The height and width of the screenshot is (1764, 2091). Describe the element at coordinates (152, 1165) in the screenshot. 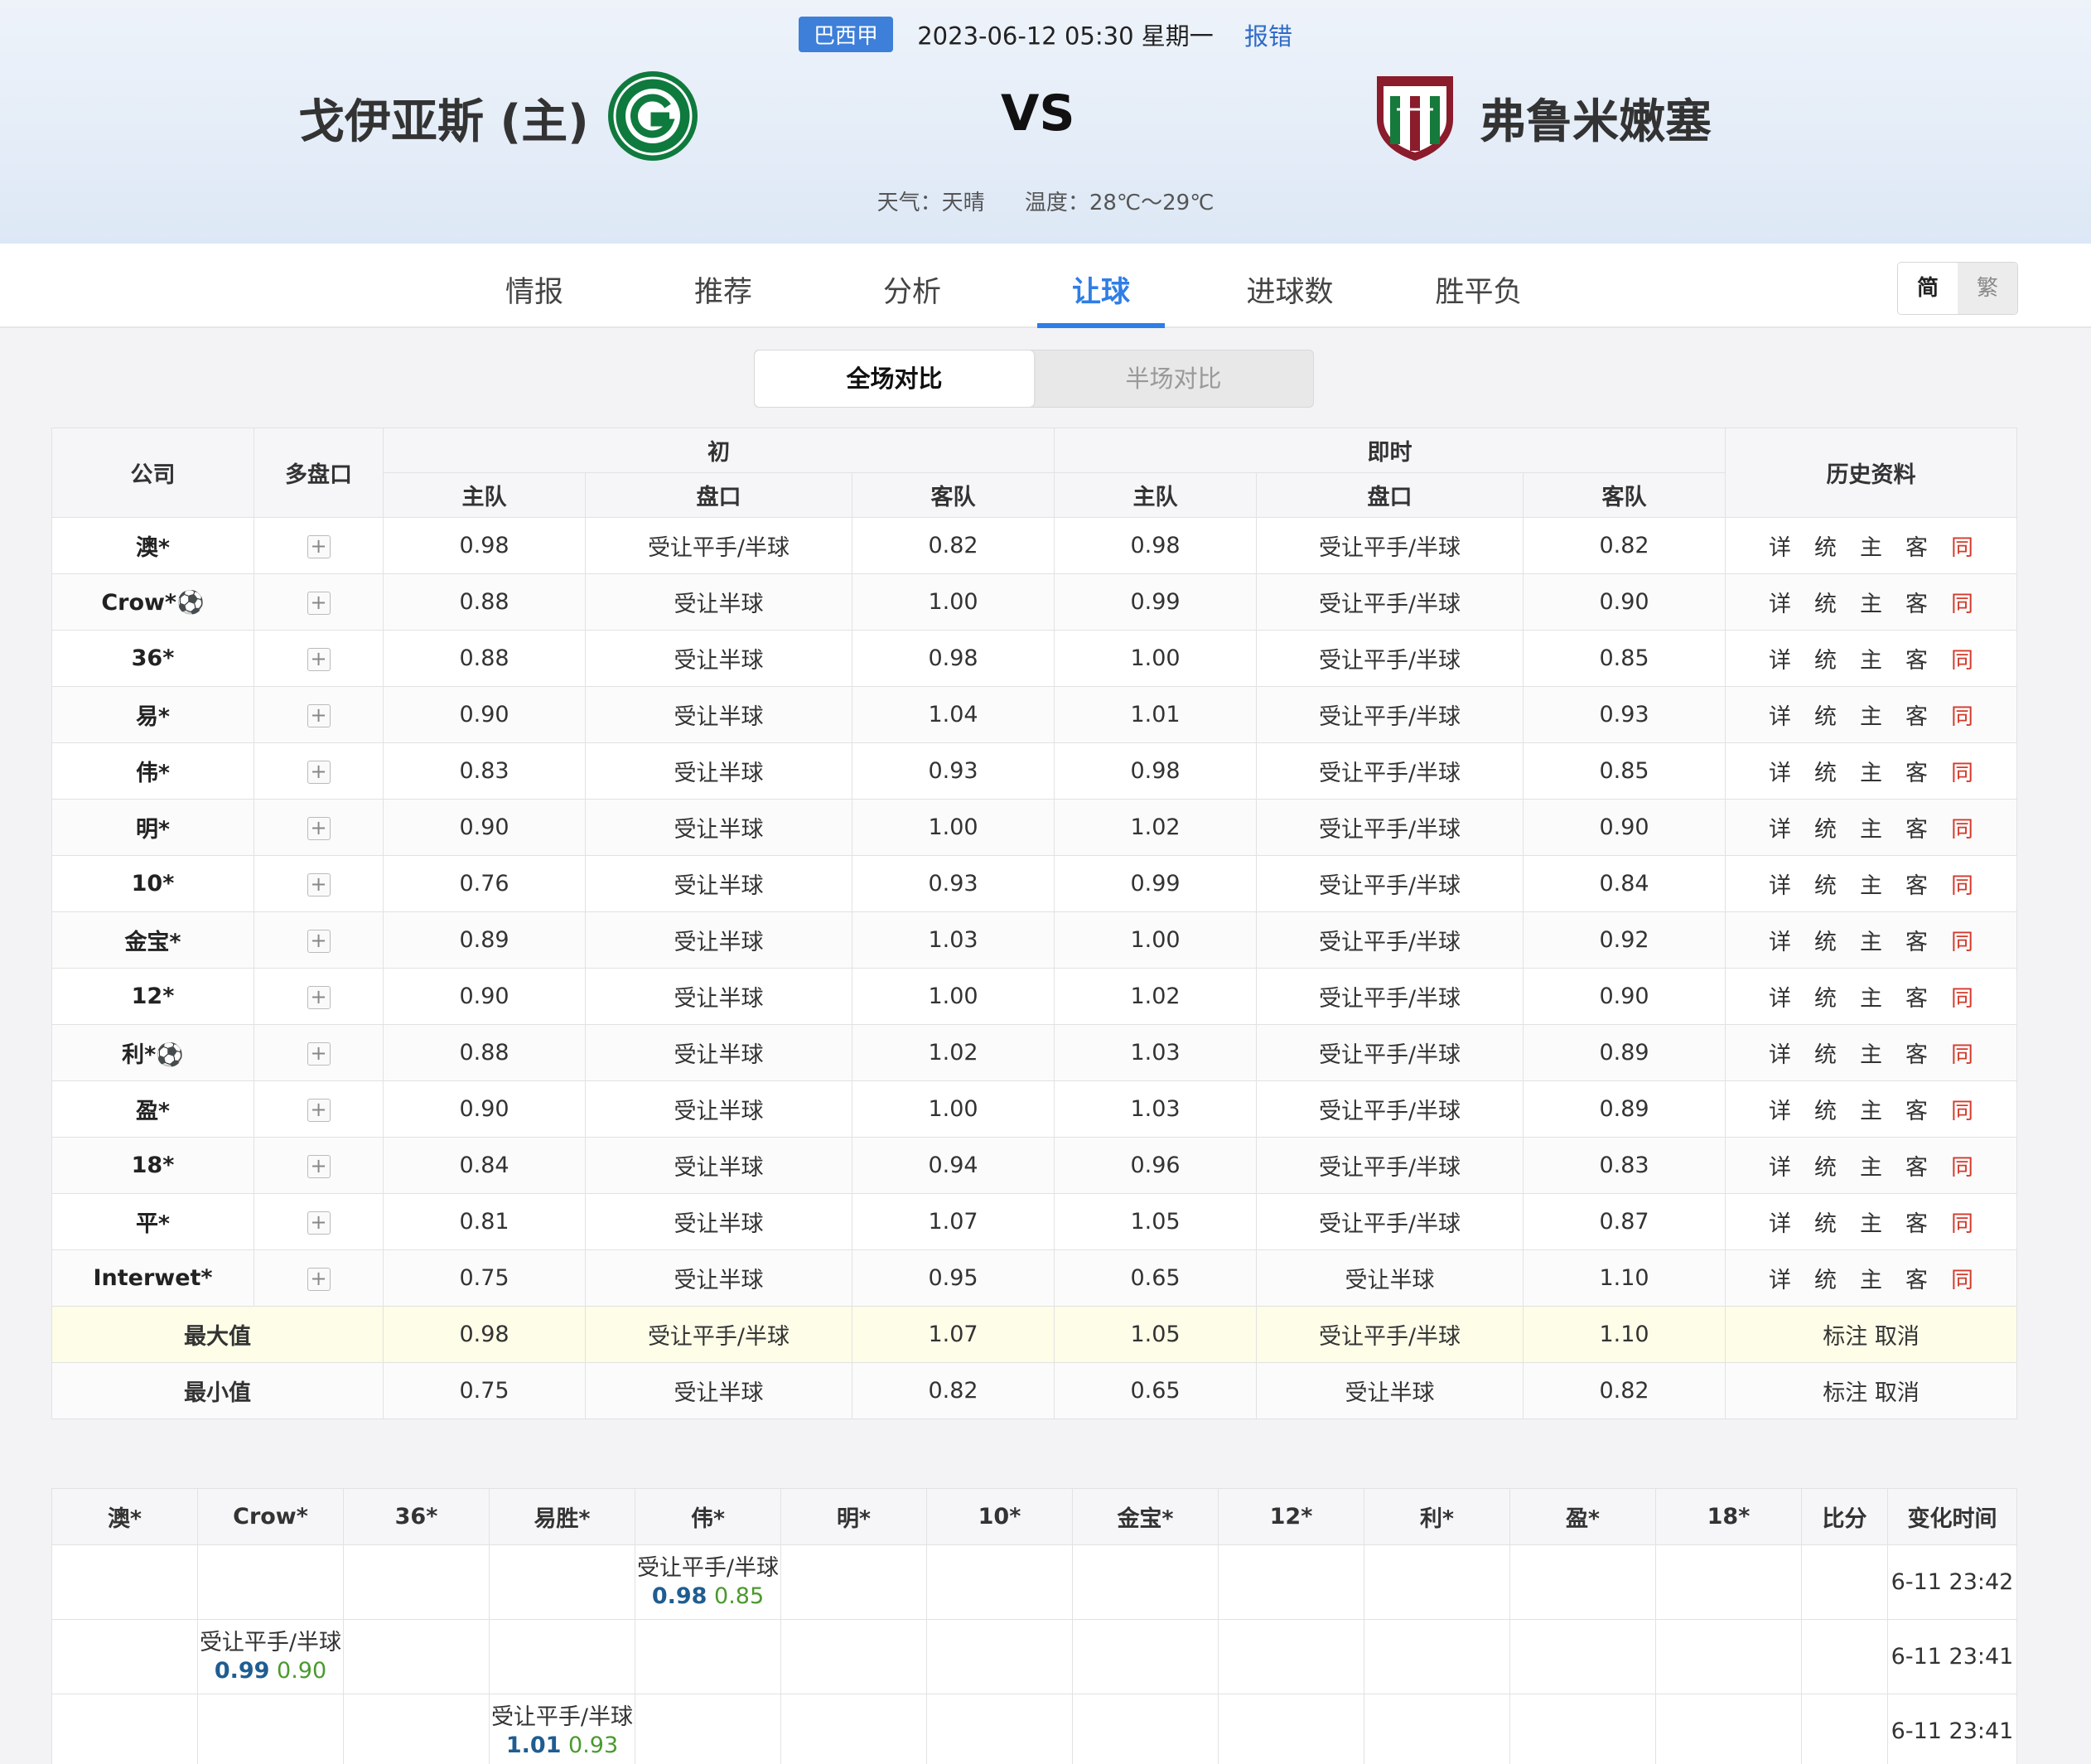

I see `company-name: 18*` at that location.